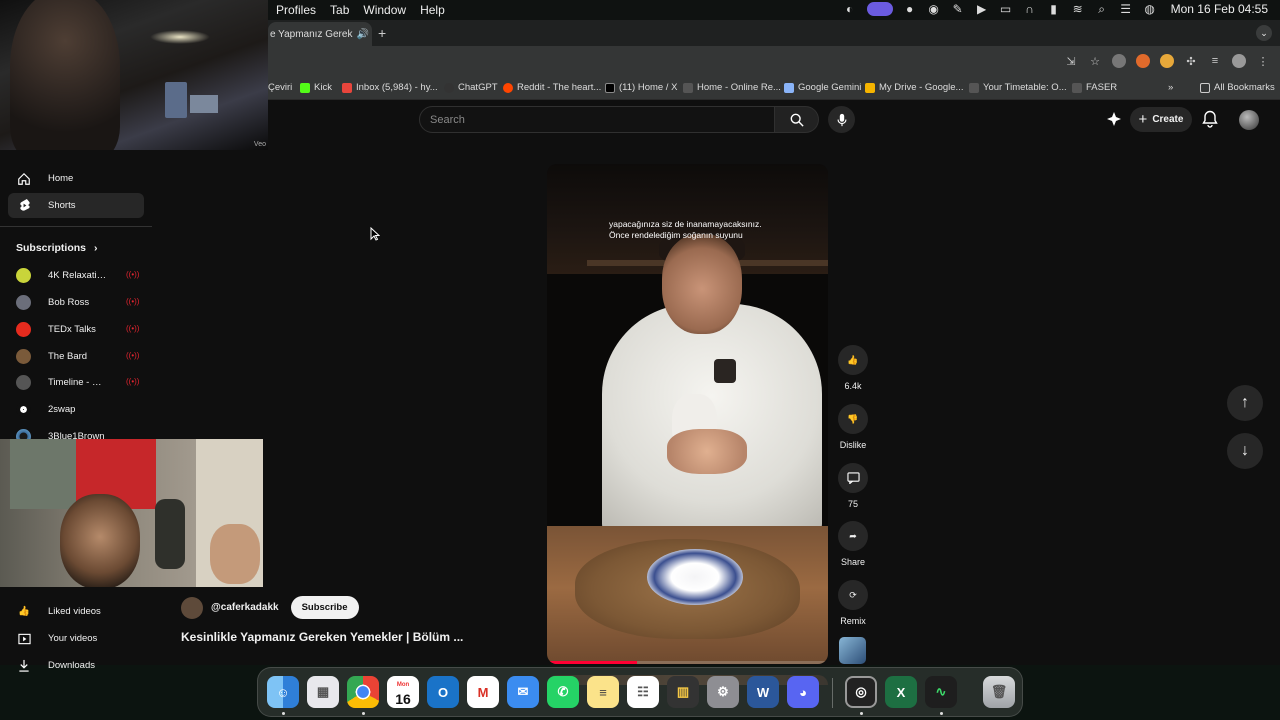  Describe the element at coordinates (563, 692) in the screenshot. I see `whatsapp-icon: ✆` at that location.